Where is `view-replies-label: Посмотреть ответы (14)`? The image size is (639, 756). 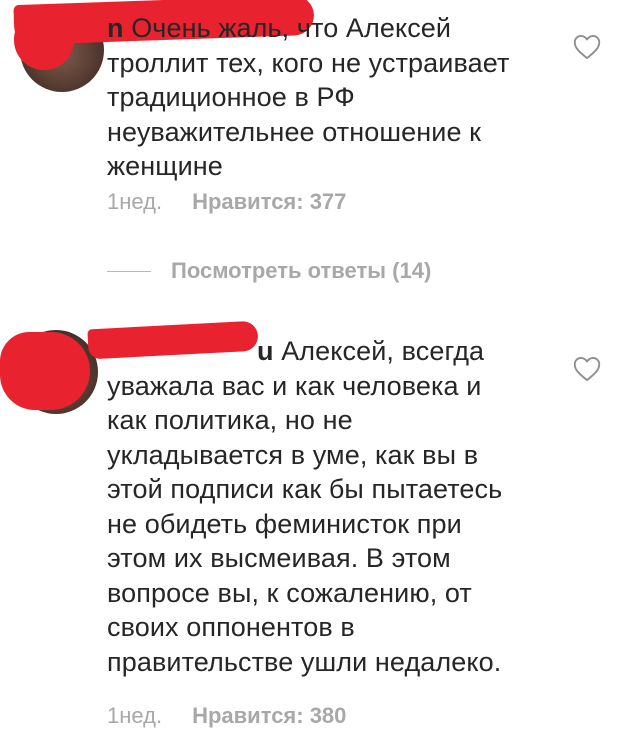 view-replies-label: Посмотреть ответы (14) is located at coordinates (301, 270).